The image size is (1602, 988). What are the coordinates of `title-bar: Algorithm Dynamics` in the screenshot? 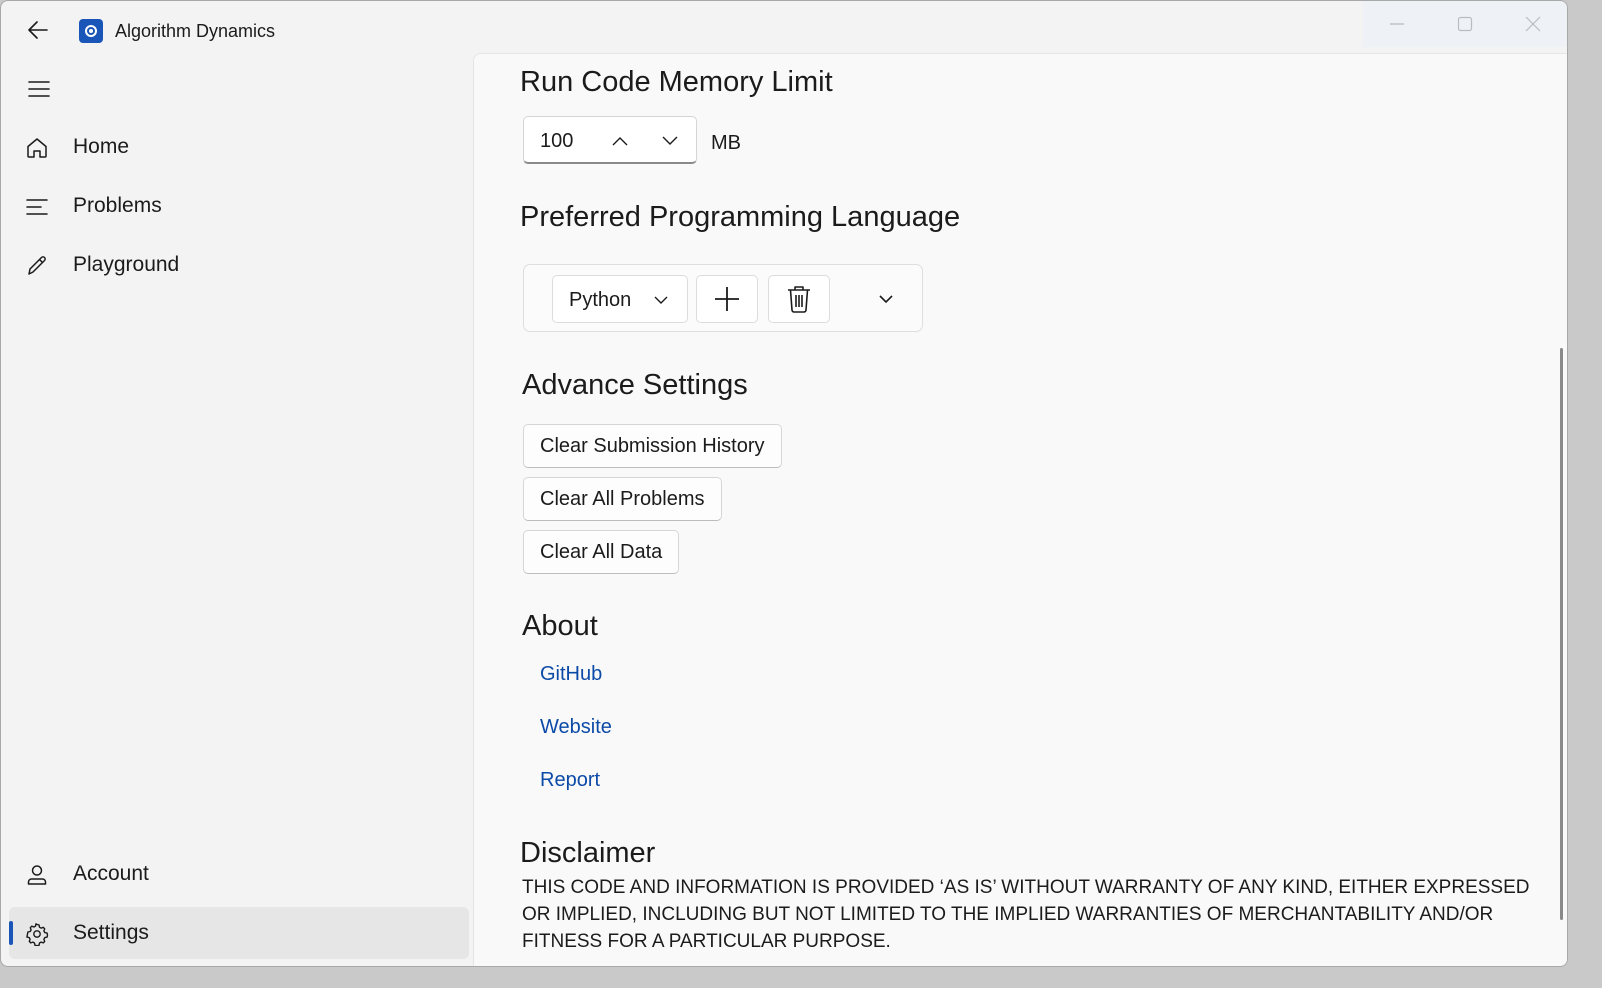 It's located at (784, 30).